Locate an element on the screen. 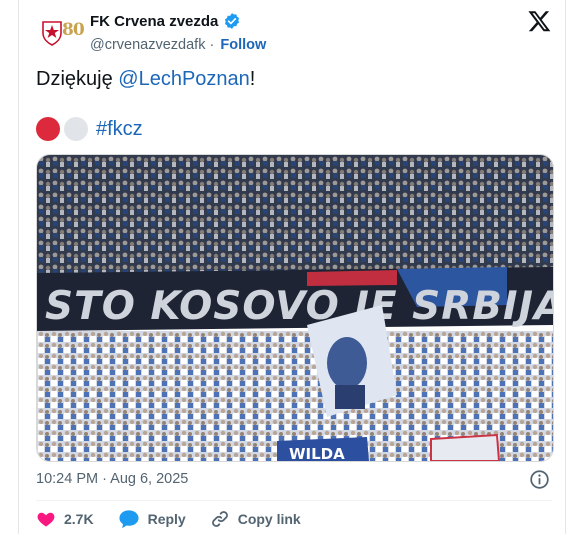  white-circle-emoji-icon is located at coordinates (76, 129).